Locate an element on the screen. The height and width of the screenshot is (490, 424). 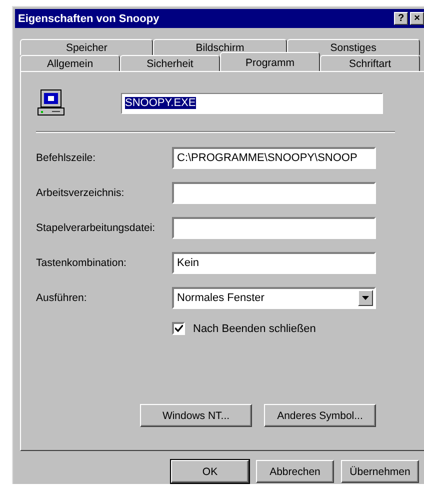
field-label: Stapelverarbeitungsdatei: is located at coordinates (96, 228).